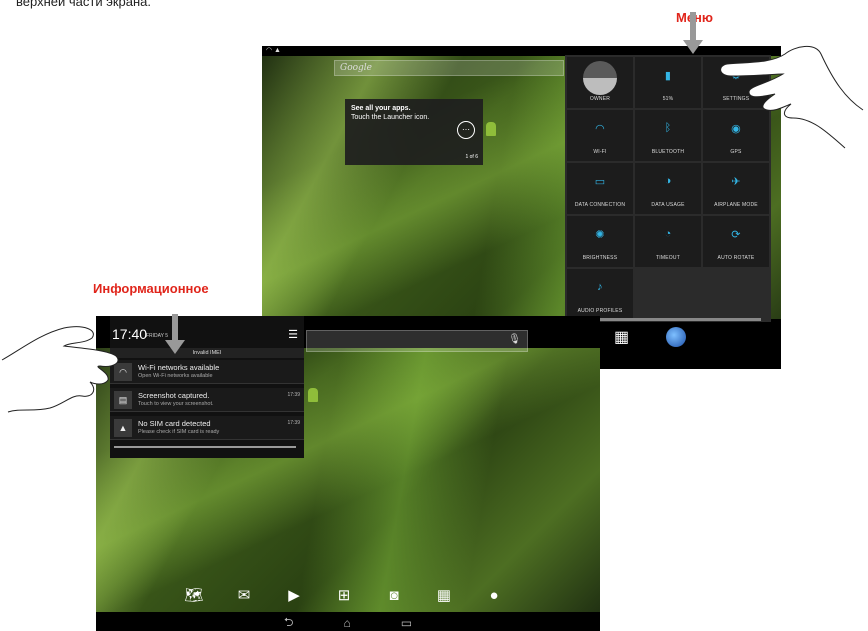 This screenshot has height=631, width=868. Describe the element at coordinates (157, 336) in the screenshot. I see `clock-date: FRIDAY 5` at that location.